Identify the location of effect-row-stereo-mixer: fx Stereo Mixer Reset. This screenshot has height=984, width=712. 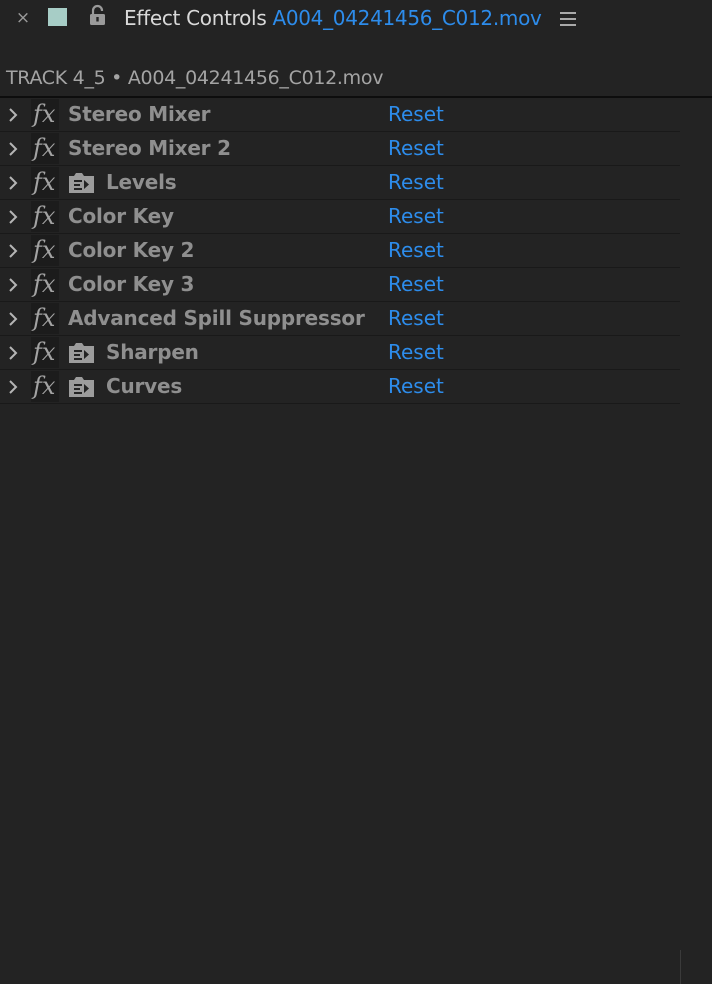
(340, 115).